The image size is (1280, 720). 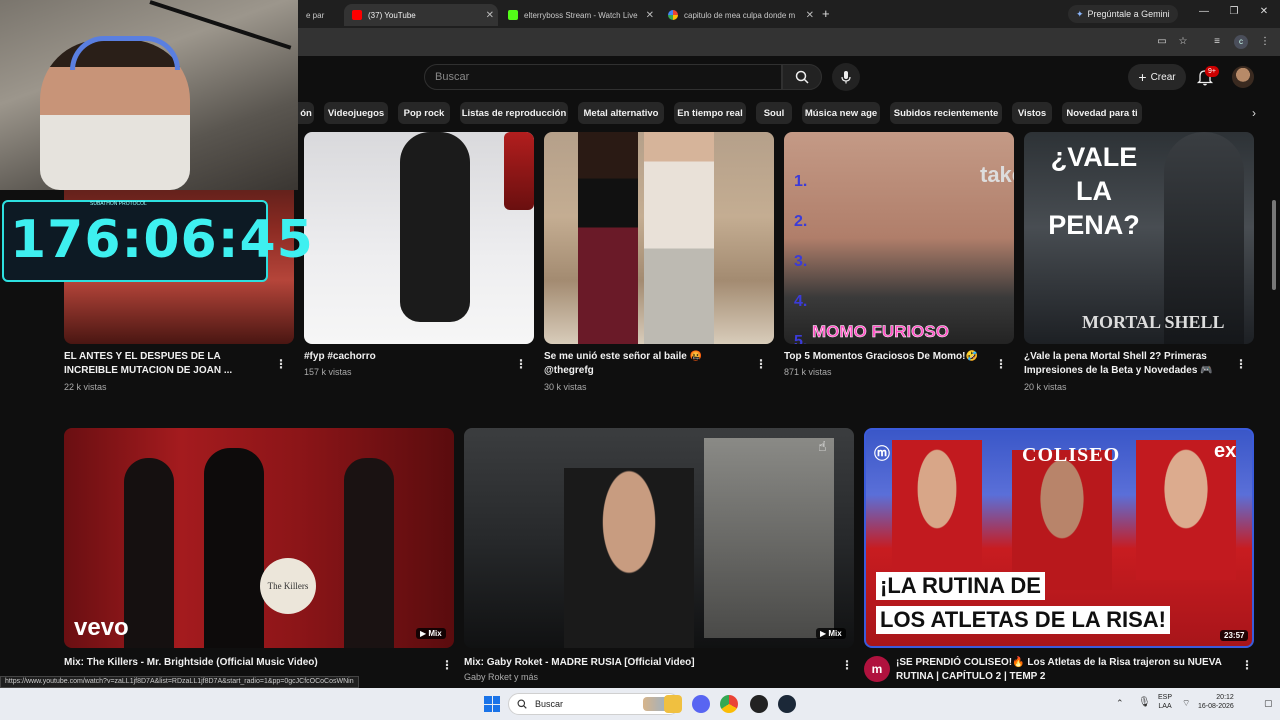 I want to click on browser-tab: e par, so click(x=320, y=15).